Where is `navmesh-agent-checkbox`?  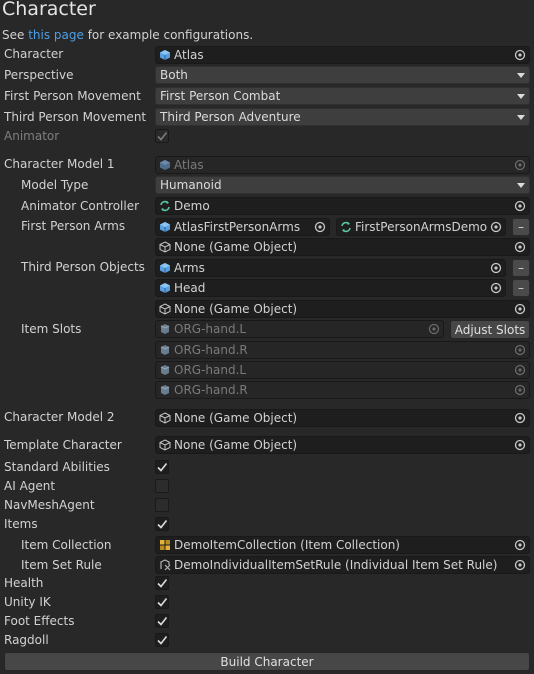
navmesh-agent-checkbox is located at coordinates (162, 505).